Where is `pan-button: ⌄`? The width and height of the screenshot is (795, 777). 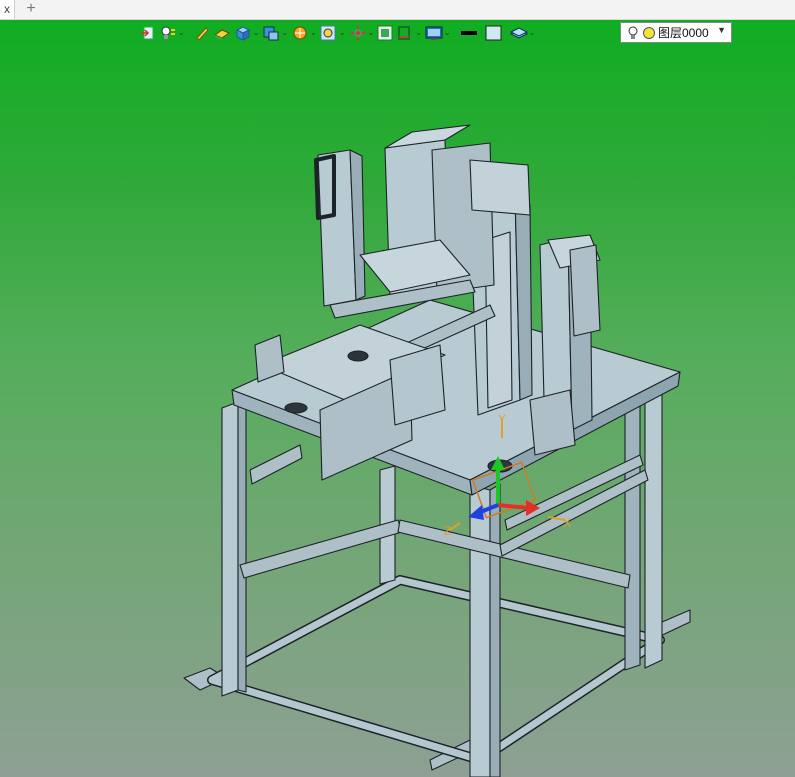 pan-button: ⌄ is located at coordinates (362, 33).